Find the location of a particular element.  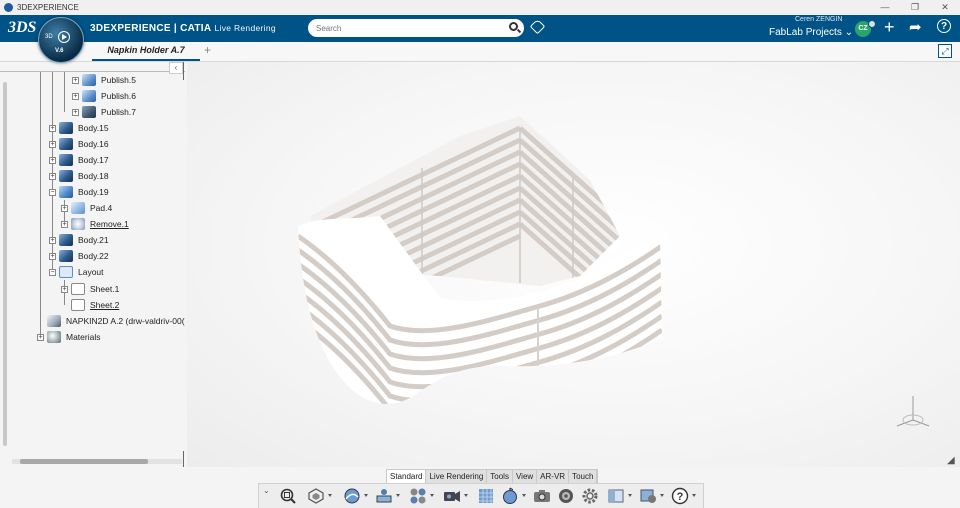

tree-item-body-22: + Body.22 is located at coordinates (79, 256).